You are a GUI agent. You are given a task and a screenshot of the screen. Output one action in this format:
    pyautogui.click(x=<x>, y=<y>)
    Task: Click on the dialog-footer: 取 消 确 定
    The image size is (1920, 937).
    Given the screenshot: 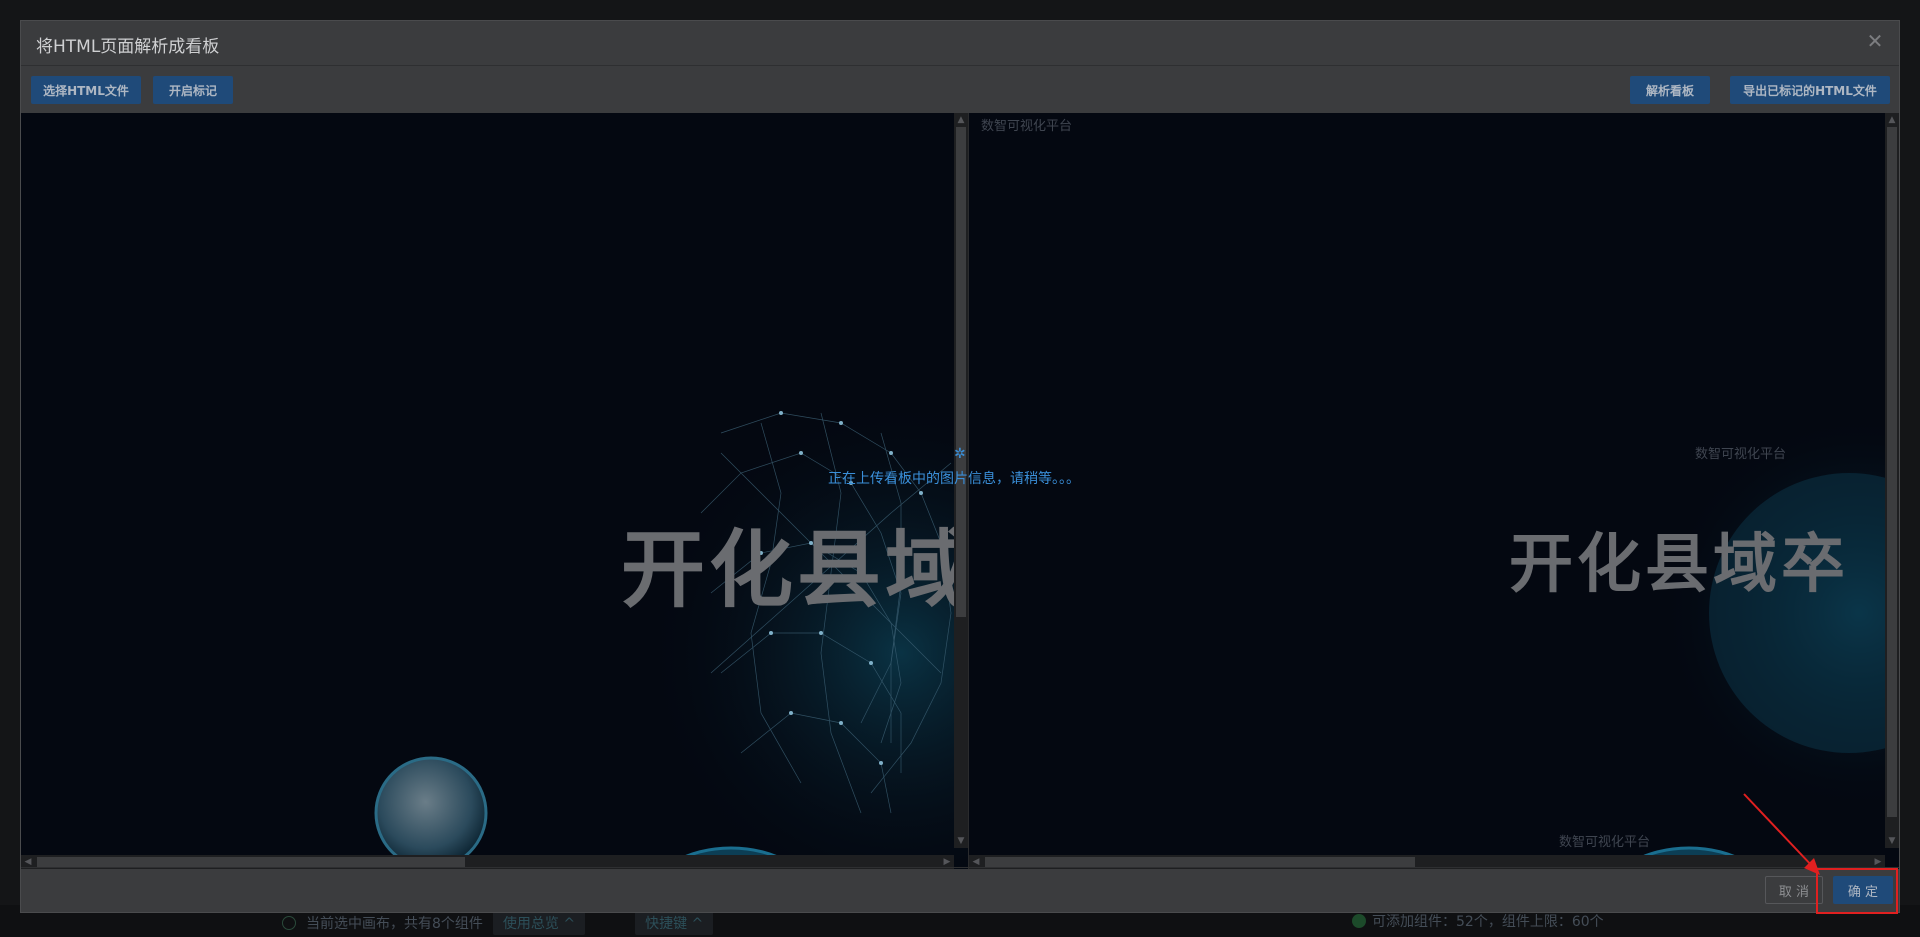 What is the action you would take?
    pyautogui.click(x=960, y=889)
    